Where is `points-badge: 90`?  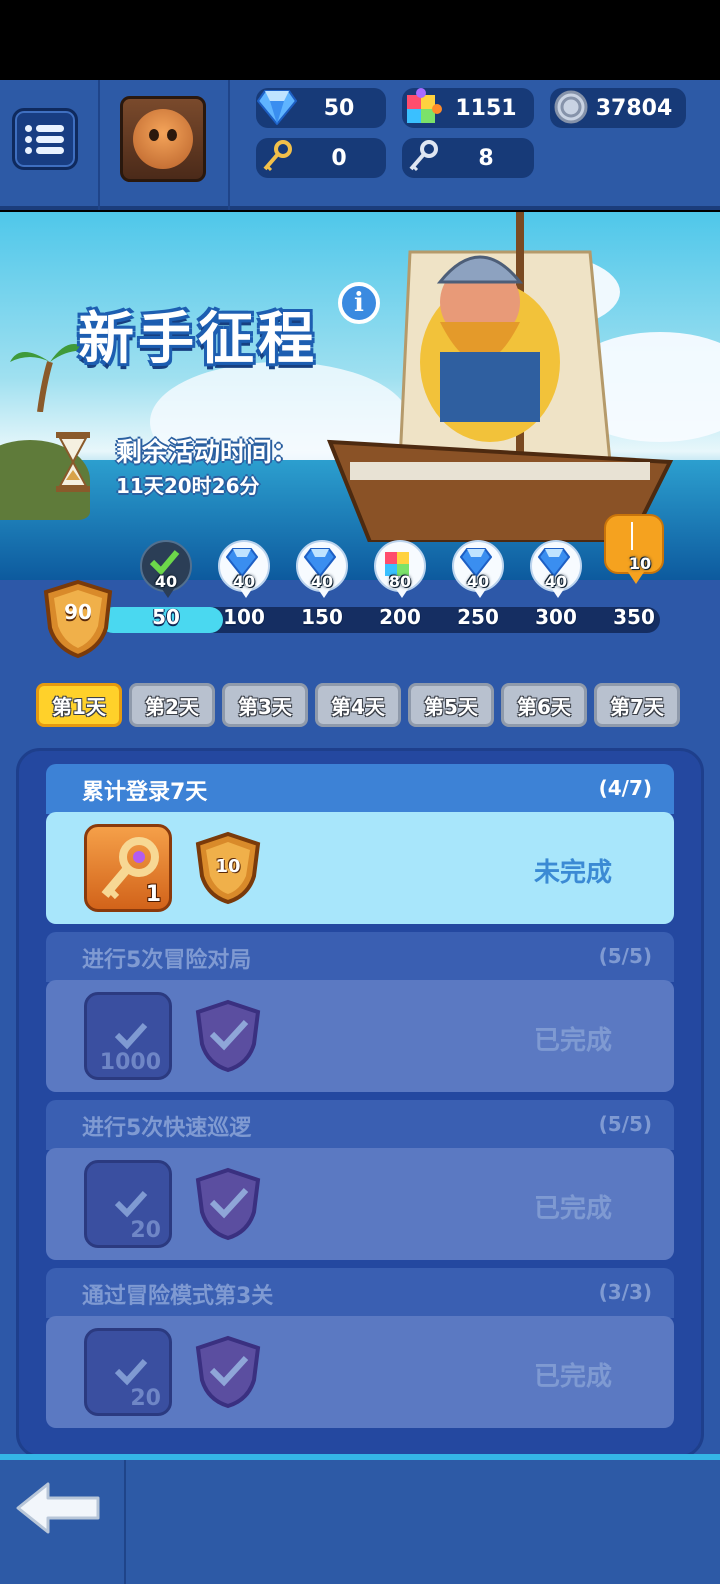
points-badge: 90 is located at coordinates (78, 619).